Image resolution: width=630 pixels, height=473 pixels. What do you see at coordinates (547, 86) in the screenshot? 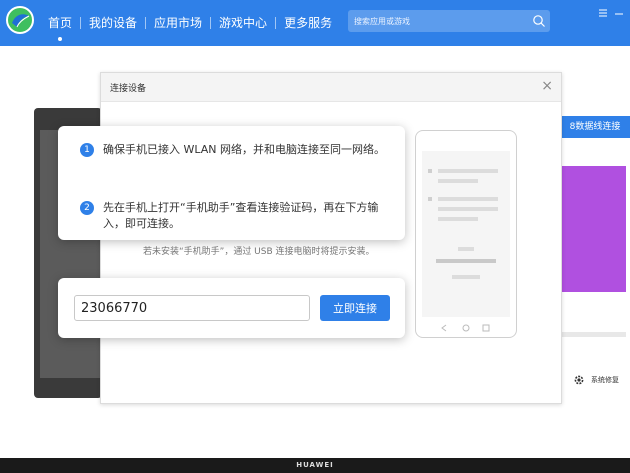
I see `close-icon: ×` at bounding box center [547, 86].